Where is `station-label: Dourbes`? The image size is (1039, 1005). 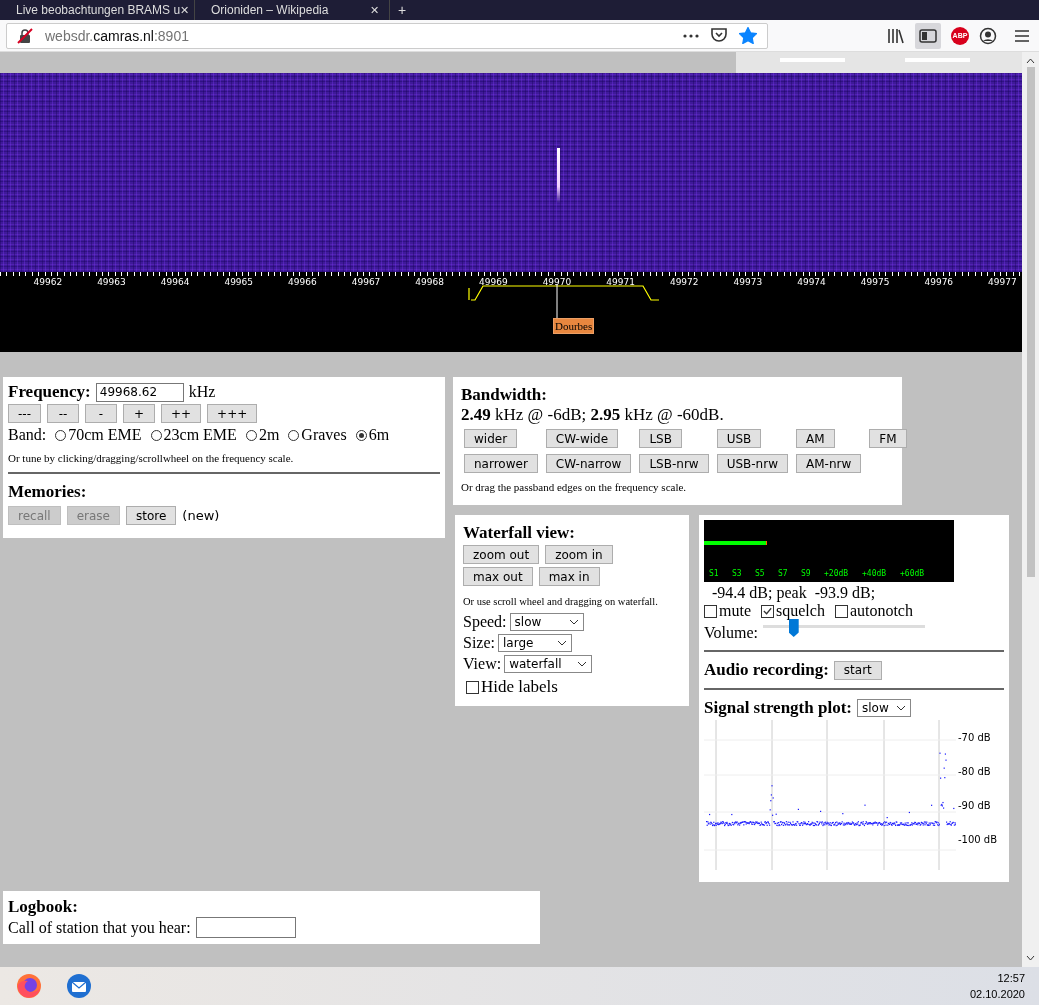 station-label: Dourbes is located at coordinates (574, 326).